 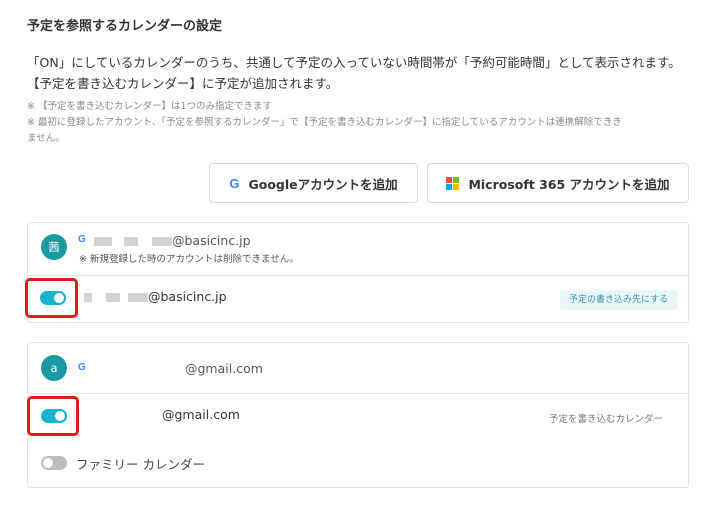 I want to click on write-calendar-label: 予定を書き込むカレンダー, so click(x=606, y=419).